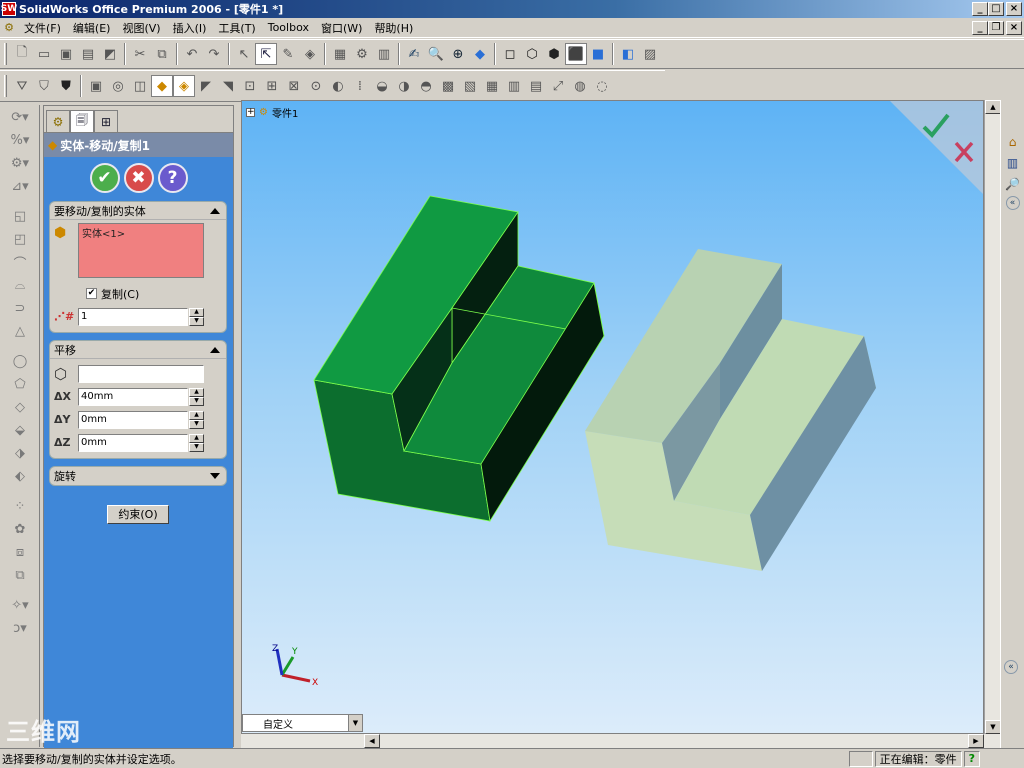 This screenshot has height=768, width=1024. Describe the element at coordinates (20, 384) in the screenshot. I see `trim-icon: ⬠` at that location.